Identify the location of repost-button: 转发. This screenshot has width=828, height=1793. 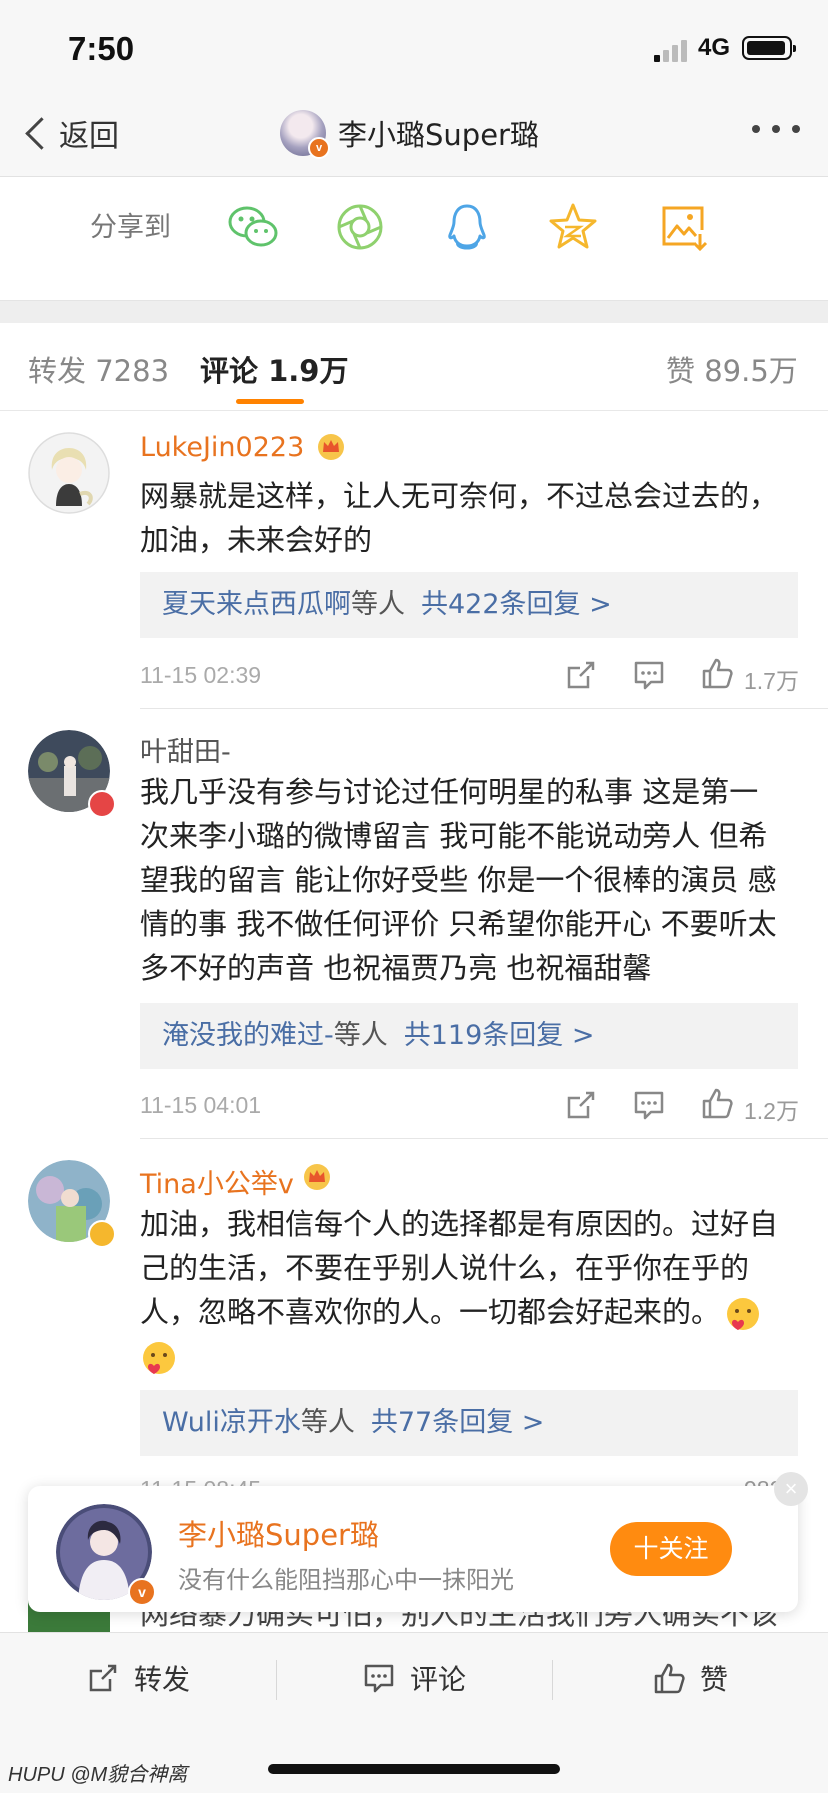
(138, 1678).